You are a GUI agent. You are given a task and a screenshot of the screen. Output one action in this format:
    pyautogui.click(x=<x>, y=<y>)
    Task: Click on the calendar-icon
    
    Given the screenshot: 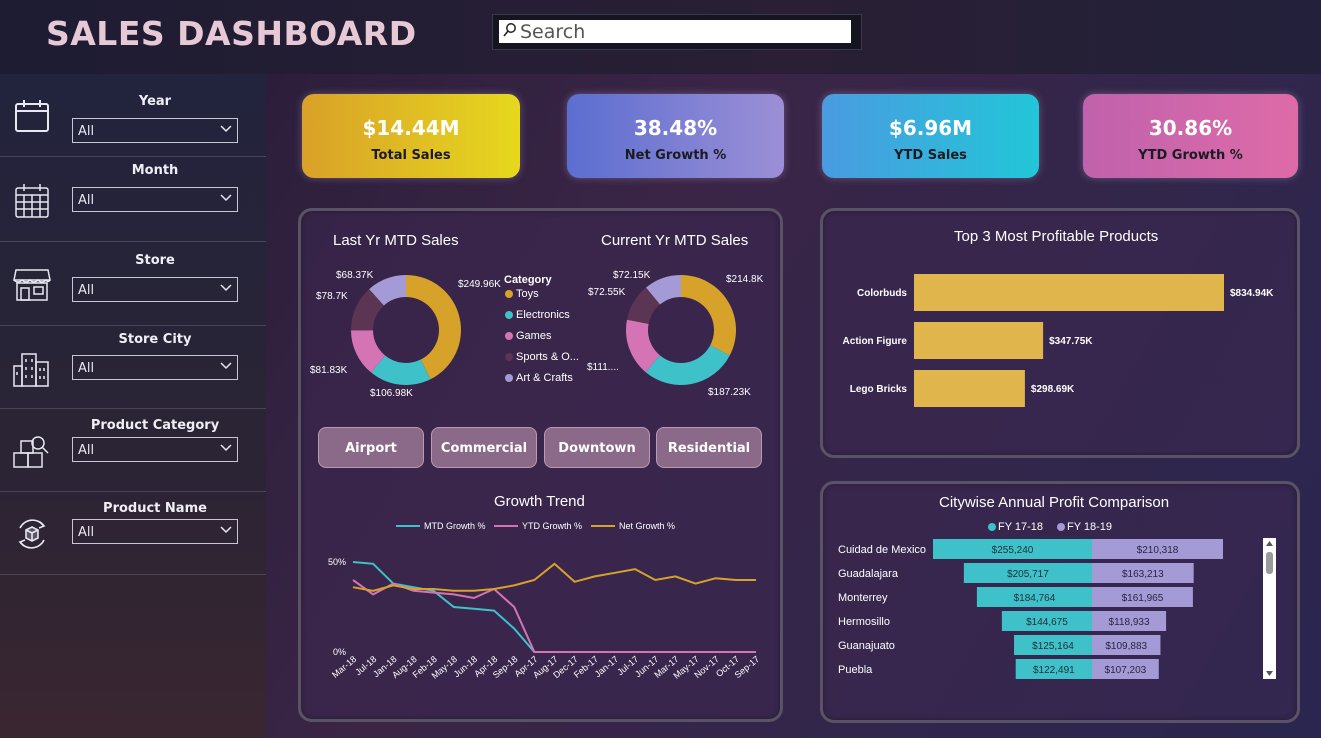 What is the action you would take?
    pyautogui.click(x=32, y=116)
    